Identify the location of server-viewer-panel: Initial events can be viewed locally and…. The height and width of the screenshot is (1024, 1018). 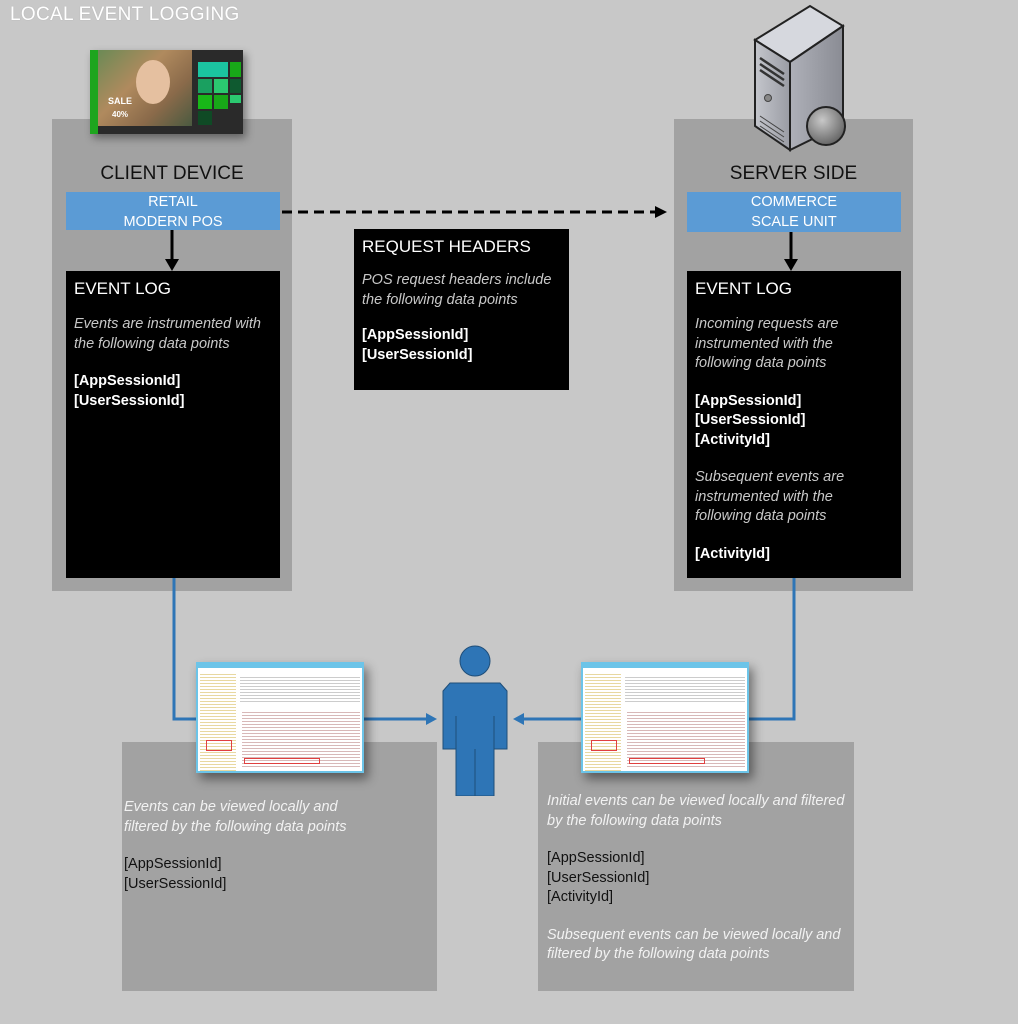
(696, 866).